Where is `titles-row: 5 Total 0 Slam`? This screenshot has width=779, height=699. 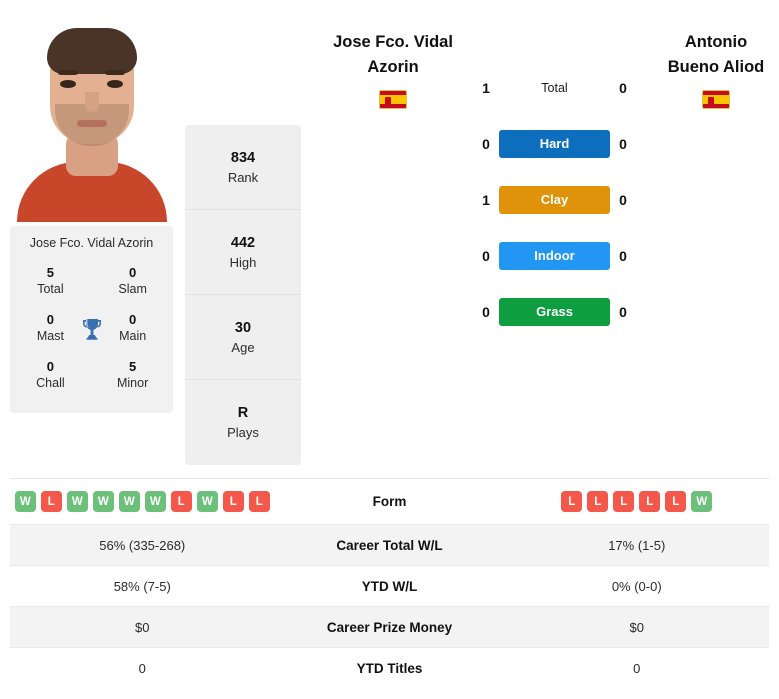 titles-row: 5 Total 0 Slam is located at coordinates (91, 281).